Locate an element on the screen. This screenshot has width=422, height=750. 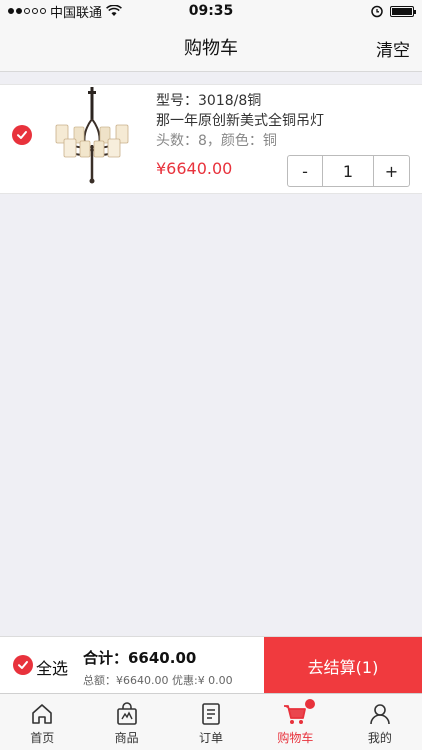
wifi-icon is located at coordinates (114, 10).